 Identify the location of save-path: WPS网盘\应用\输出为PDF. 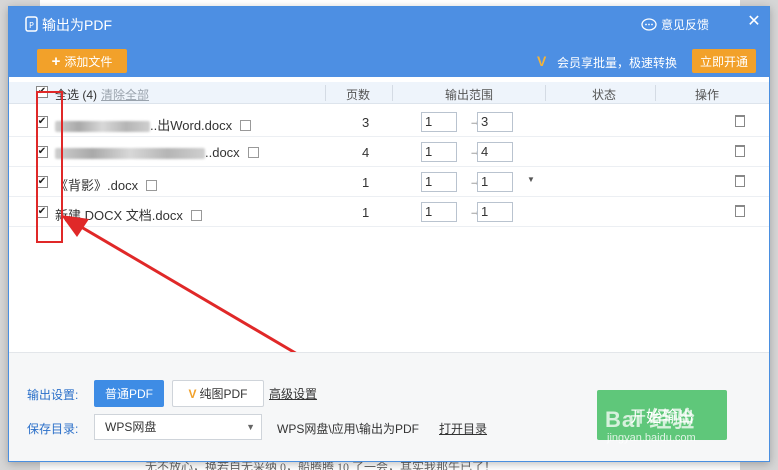
(348, 429).